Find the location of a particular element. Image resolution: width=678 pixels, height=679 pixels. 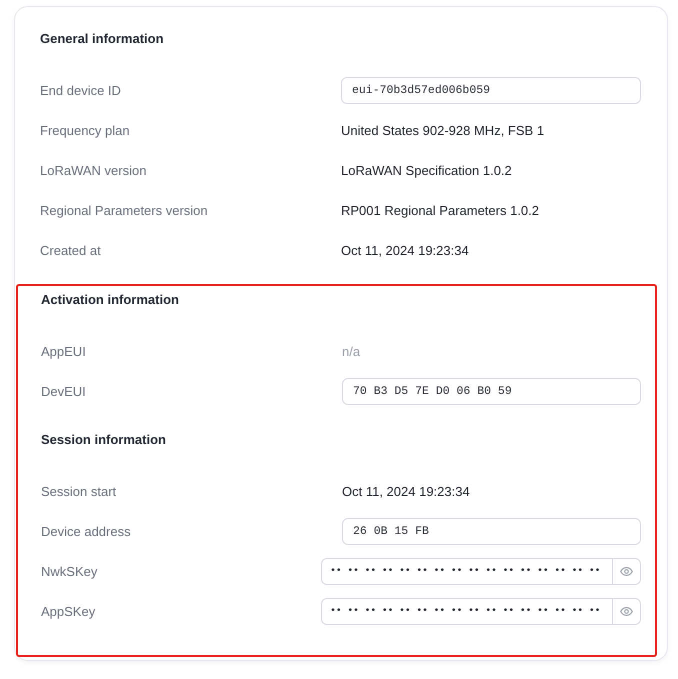

section-title: Session information is located at coordinates (103, 440).